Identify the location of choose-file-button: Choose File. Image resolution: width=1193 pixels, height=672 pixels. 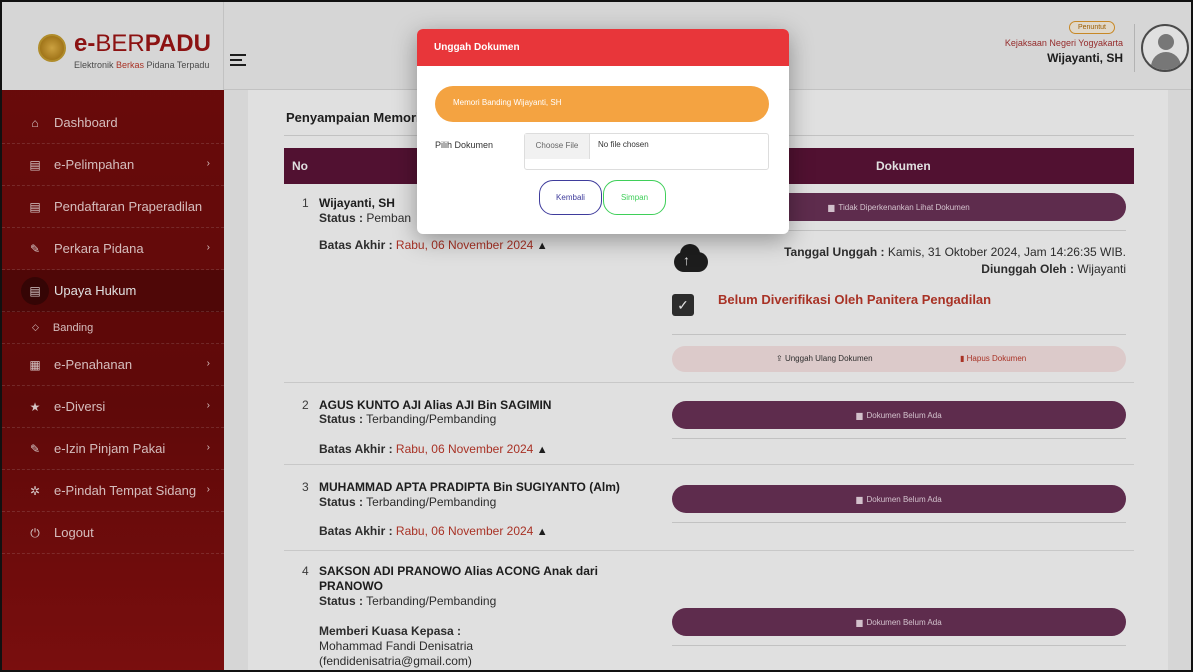
(557, 146).